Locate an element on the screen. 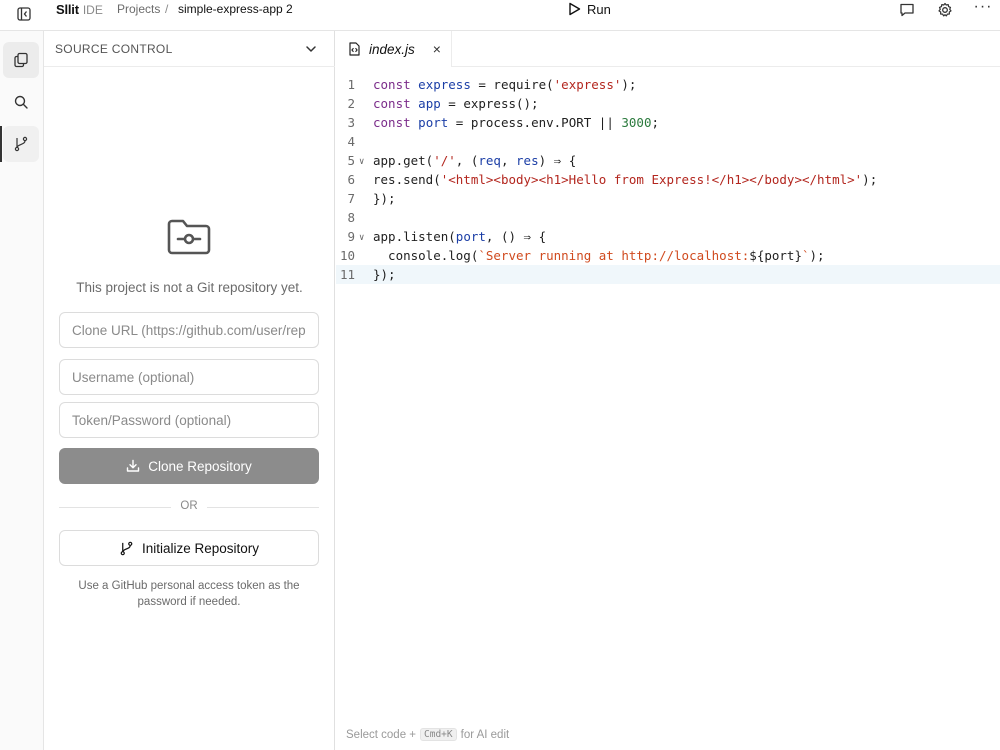 The image size is (1000, 750). more-options-icon: ··· is located at coordinates (983, 8).